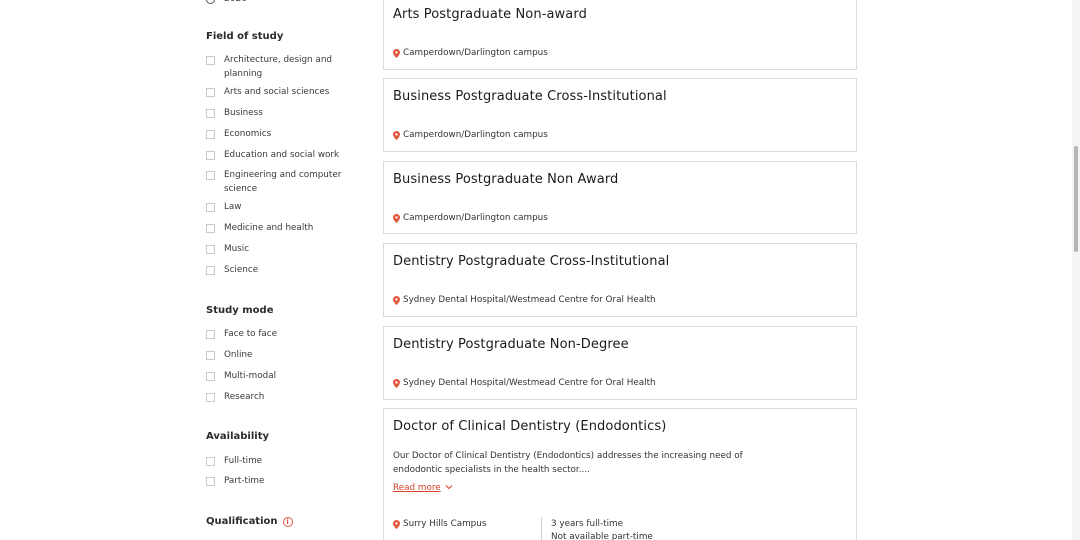  What do you see at coordinates (248, 134) in the screenshot?
I see `checkbox-label: Economics` at bounding box center [248, 134].